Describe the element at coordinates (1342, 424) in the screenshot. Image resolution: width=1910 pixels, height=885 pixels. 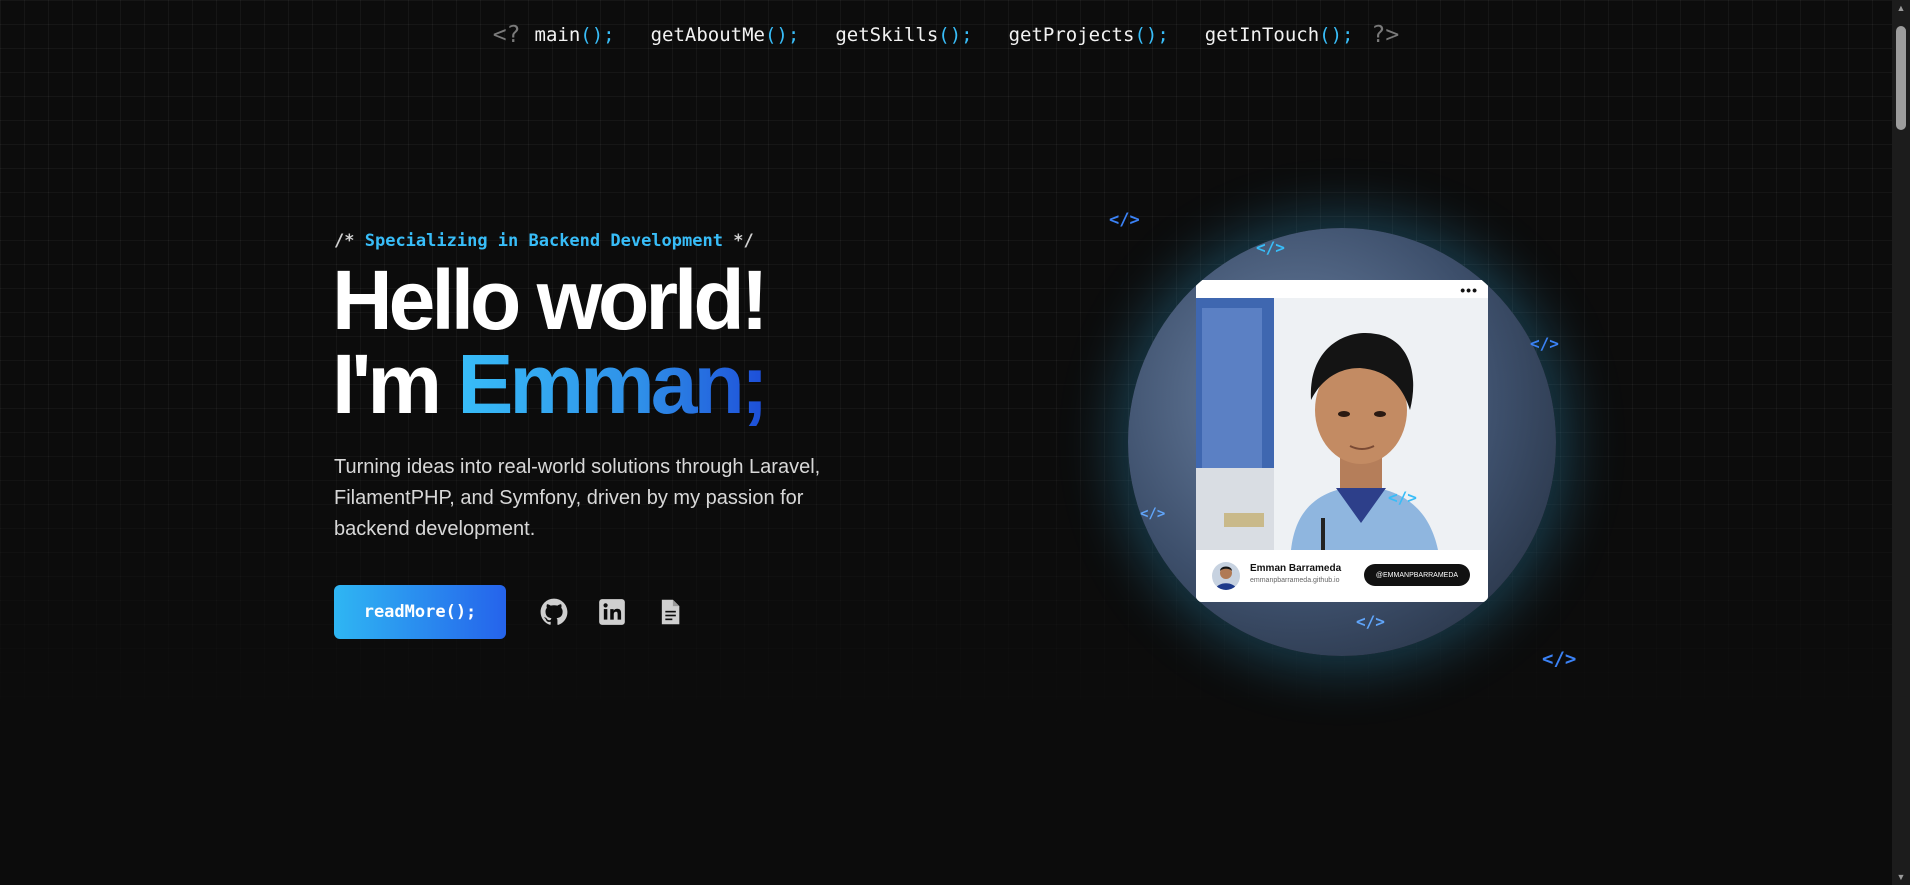
I see `profile-photo` at that location.